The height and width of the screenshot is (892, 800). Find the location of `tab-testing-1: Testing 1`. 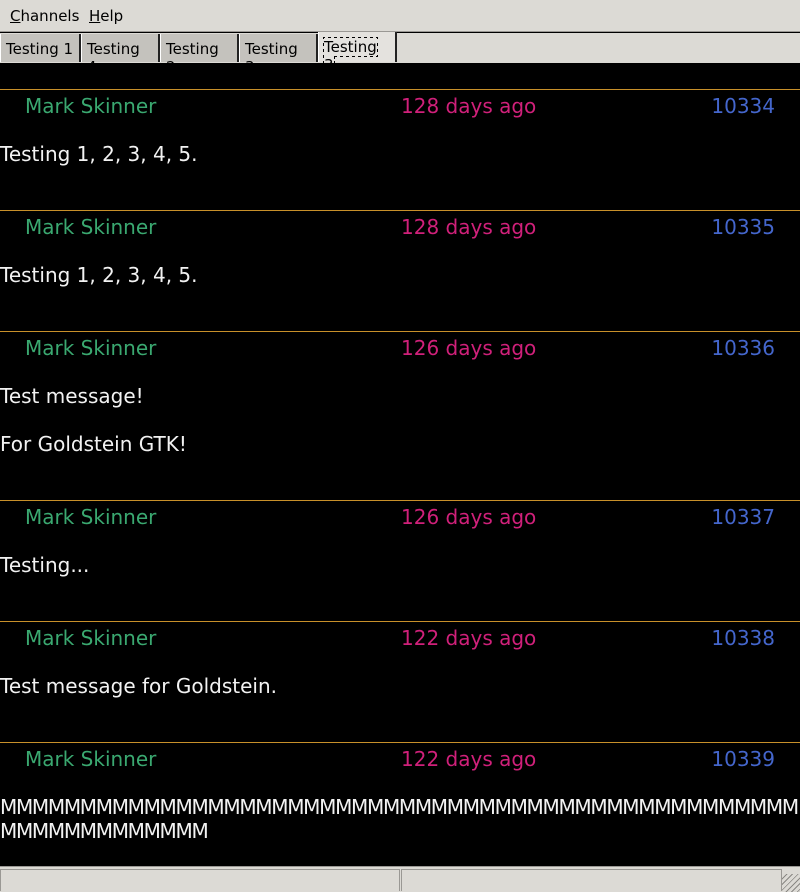

tab-testing-1: Testing 1 is located at coordinates (40, 48).